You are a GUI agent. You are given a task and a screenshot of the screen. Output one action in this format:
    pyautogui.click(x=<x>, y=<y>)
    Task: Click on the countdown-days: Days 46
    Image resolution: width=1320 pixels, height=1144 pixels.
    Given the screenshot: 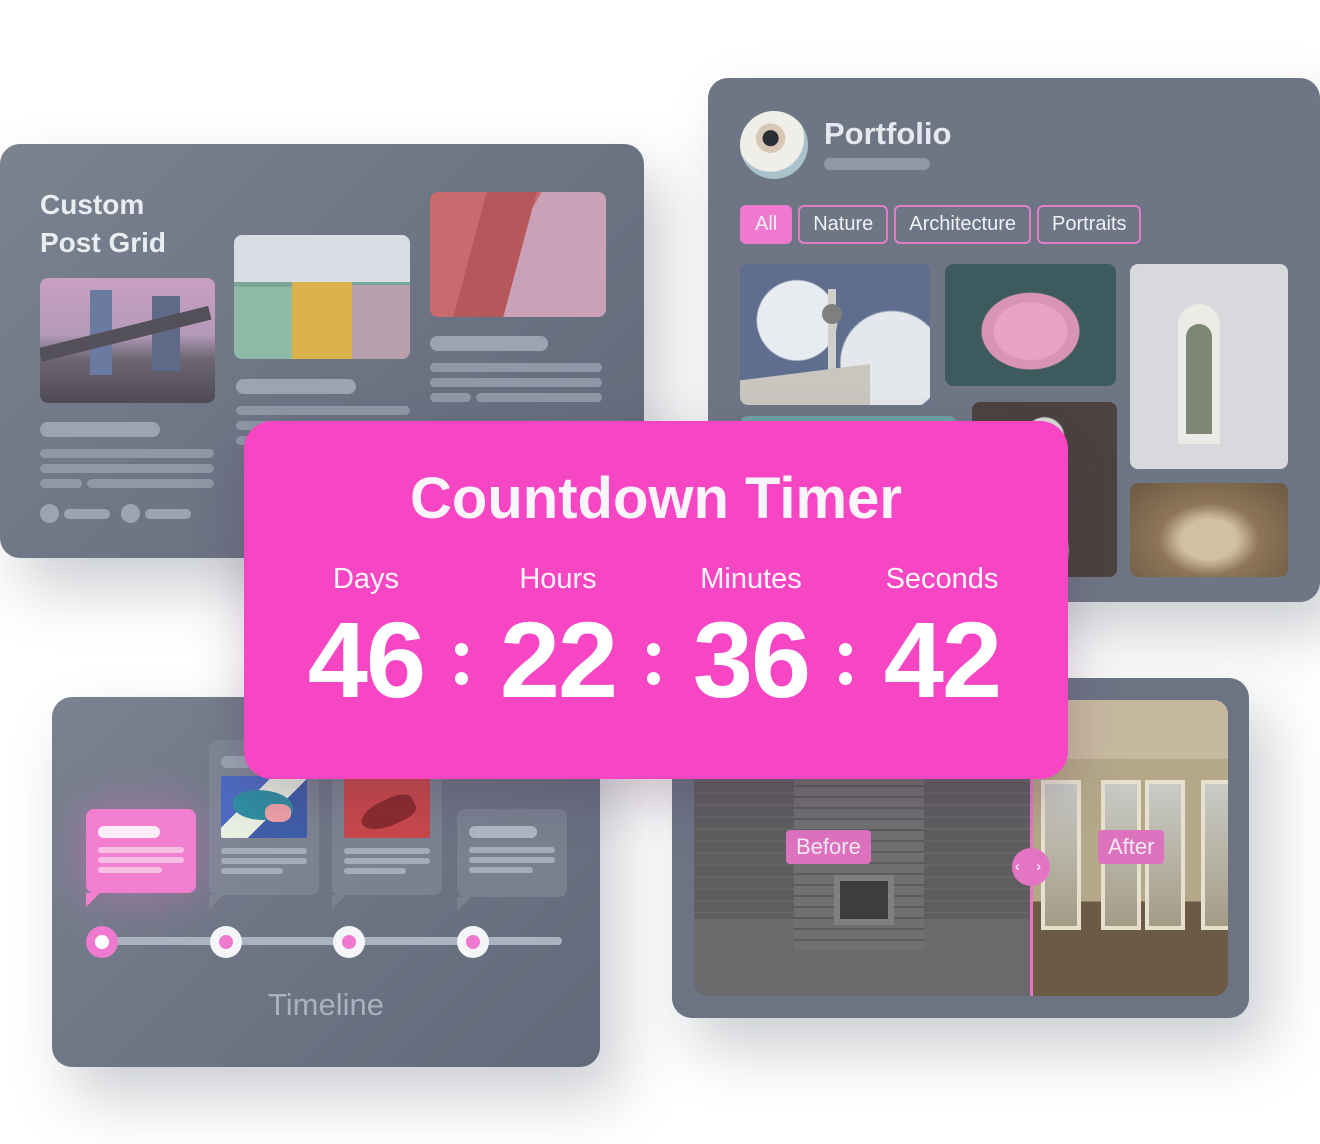 What is the action you would take?
    pyautogui.click(x=366, y=641)
    